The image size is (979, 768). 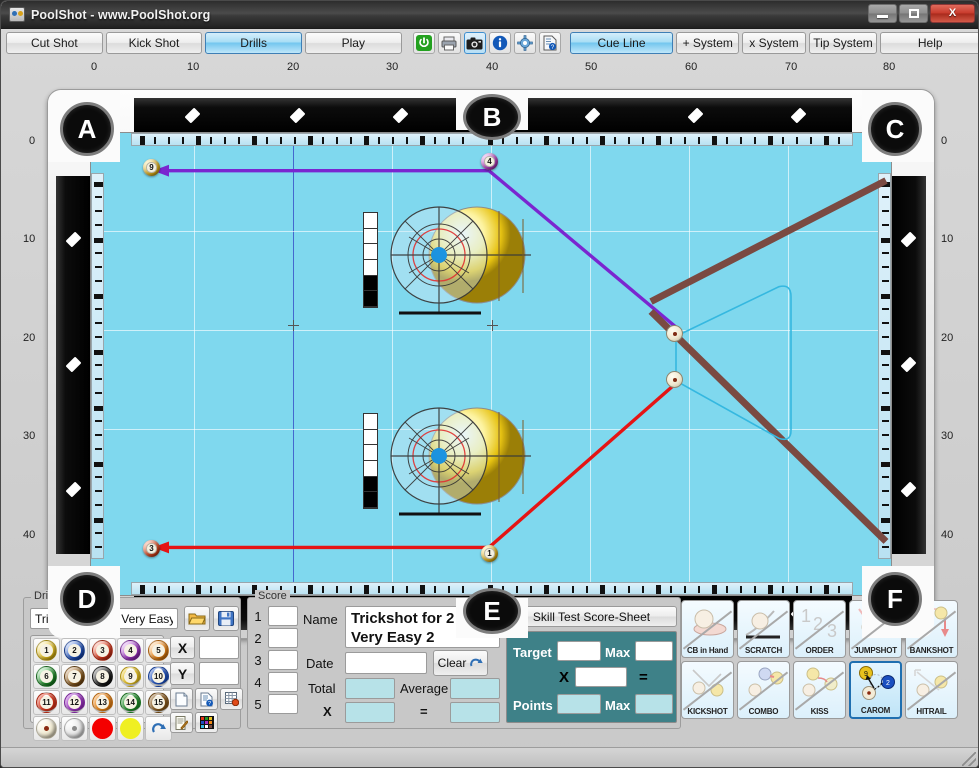 I want to click on score-row-4: 4, so click(x=275, y=682).